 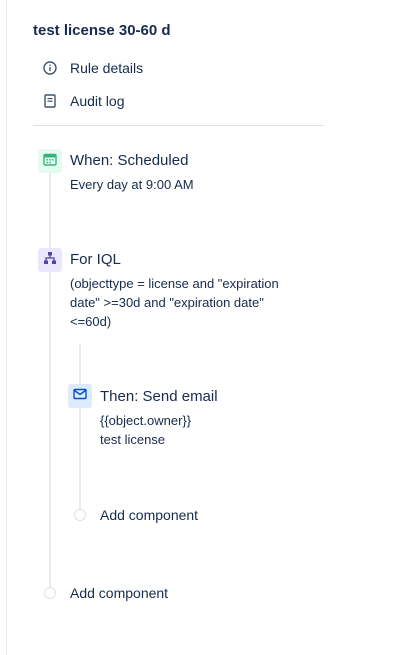 I want to click on inner-timeline, so click(x=80, y=428).